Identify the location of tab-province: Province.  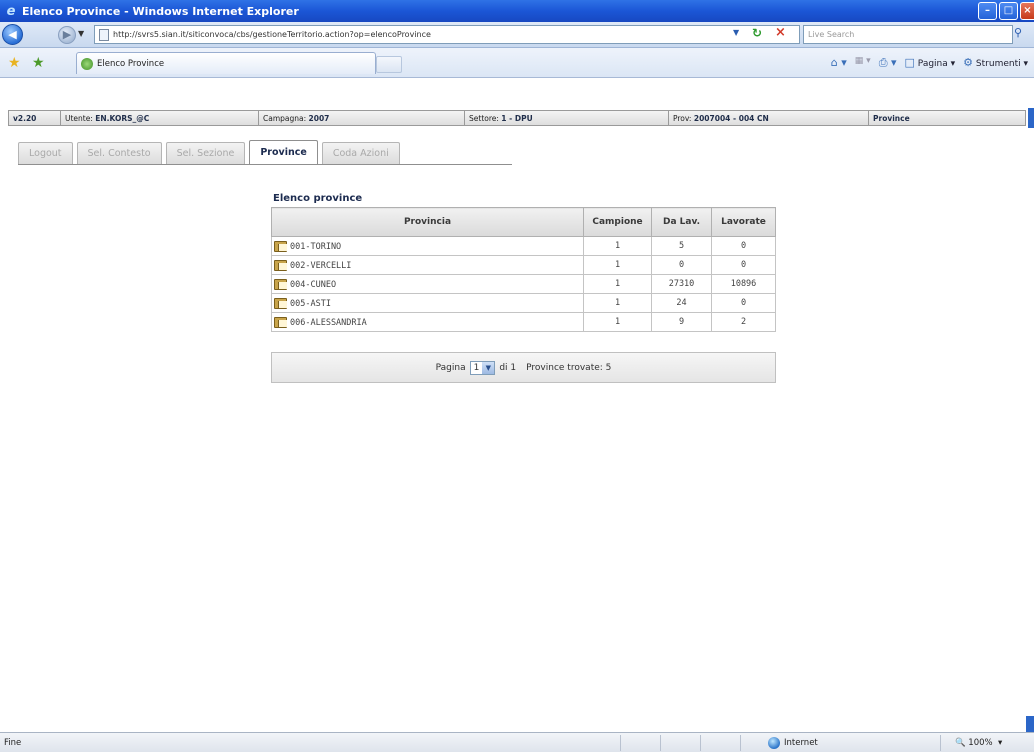
(283, 152).